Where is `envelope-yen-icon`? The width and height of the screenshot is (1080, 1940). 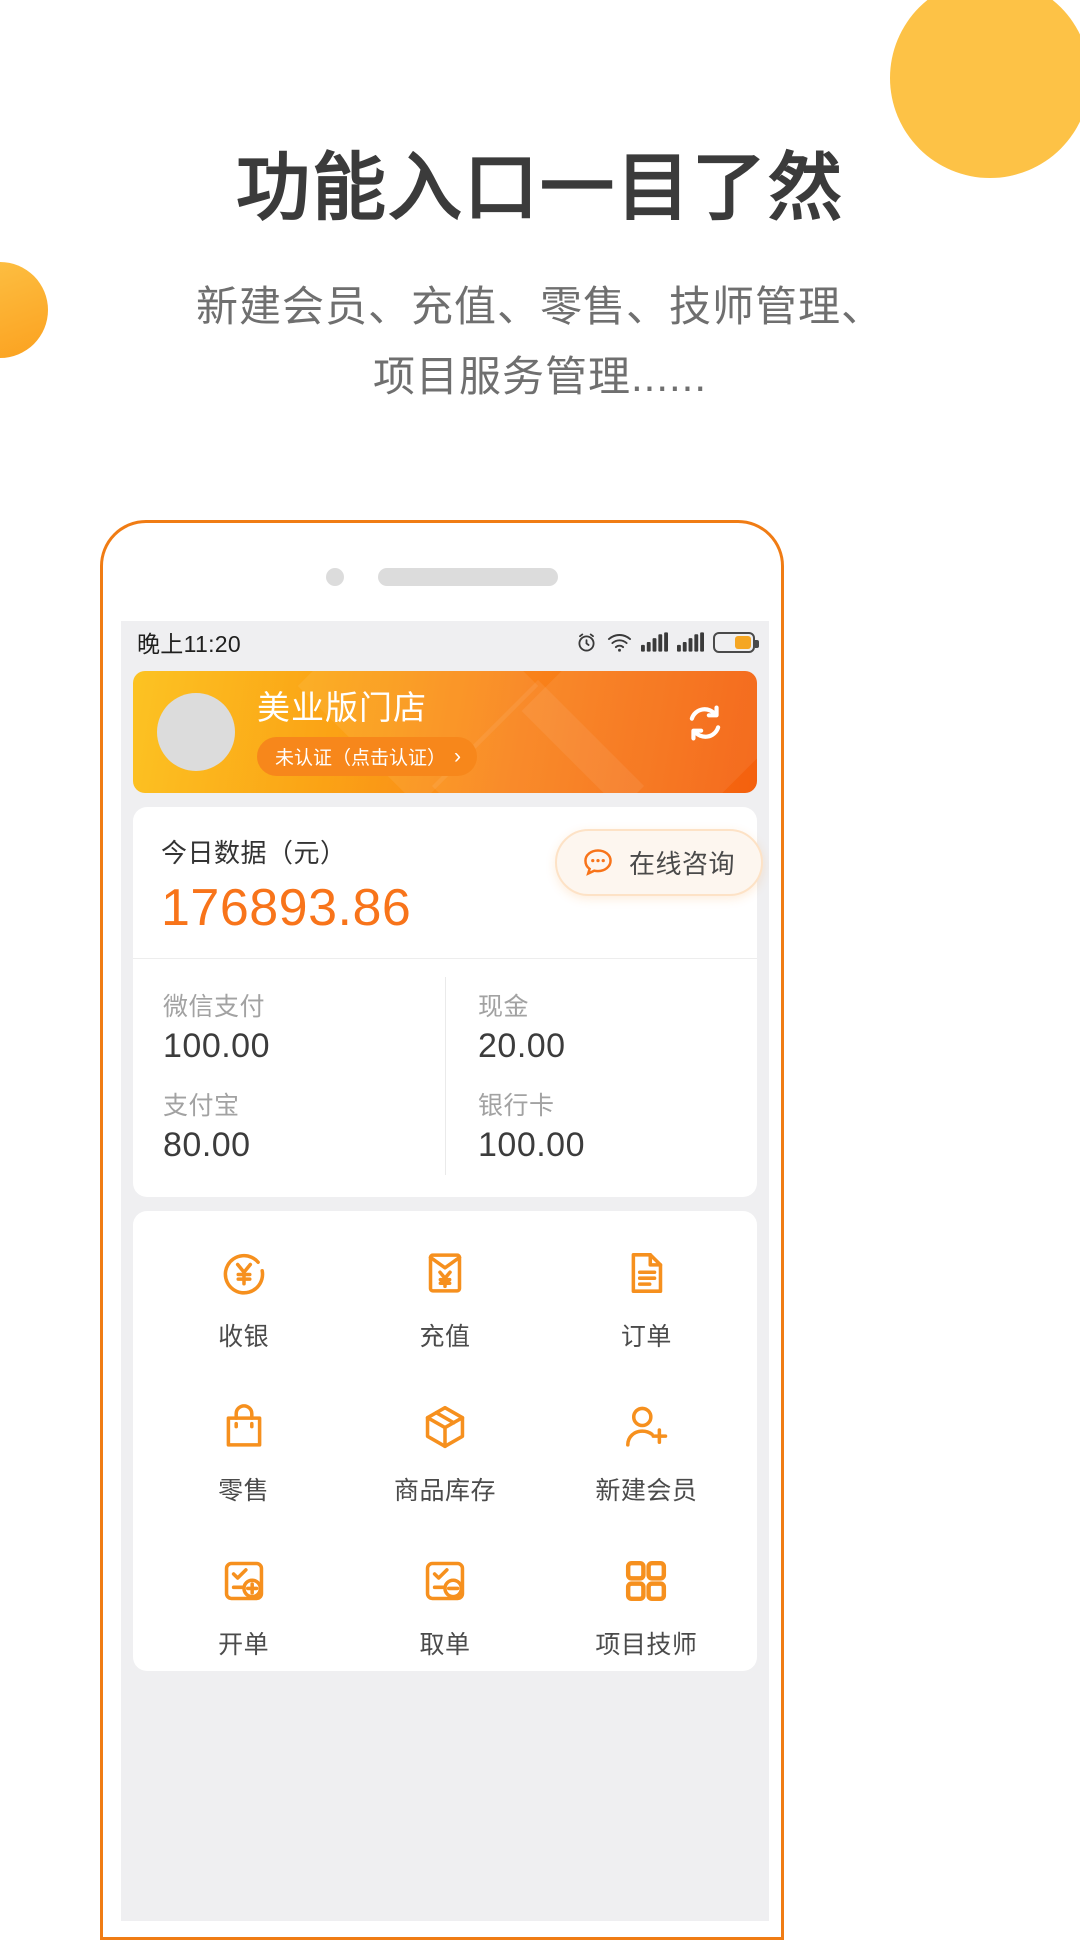
envelope-yen-icon is located at coordinates (445, 1273).